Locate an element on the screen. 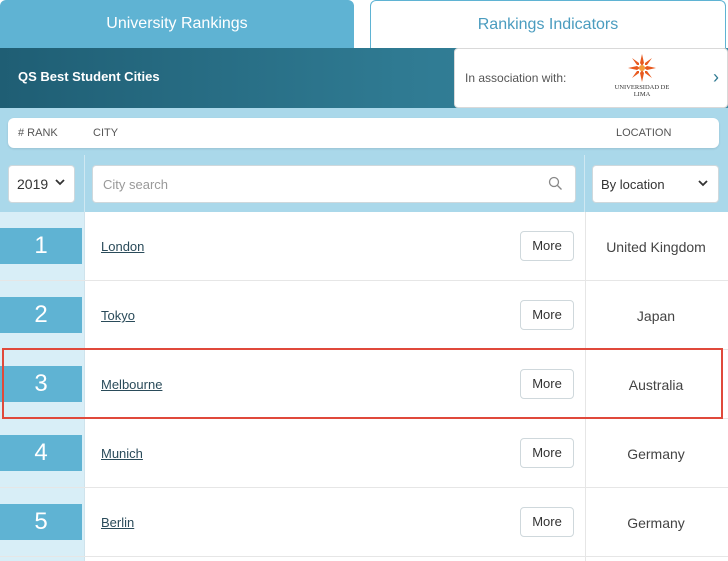 The height and width of the screenshot is (561, 728). year-select: 2019 is located at coordinates (41, 184).